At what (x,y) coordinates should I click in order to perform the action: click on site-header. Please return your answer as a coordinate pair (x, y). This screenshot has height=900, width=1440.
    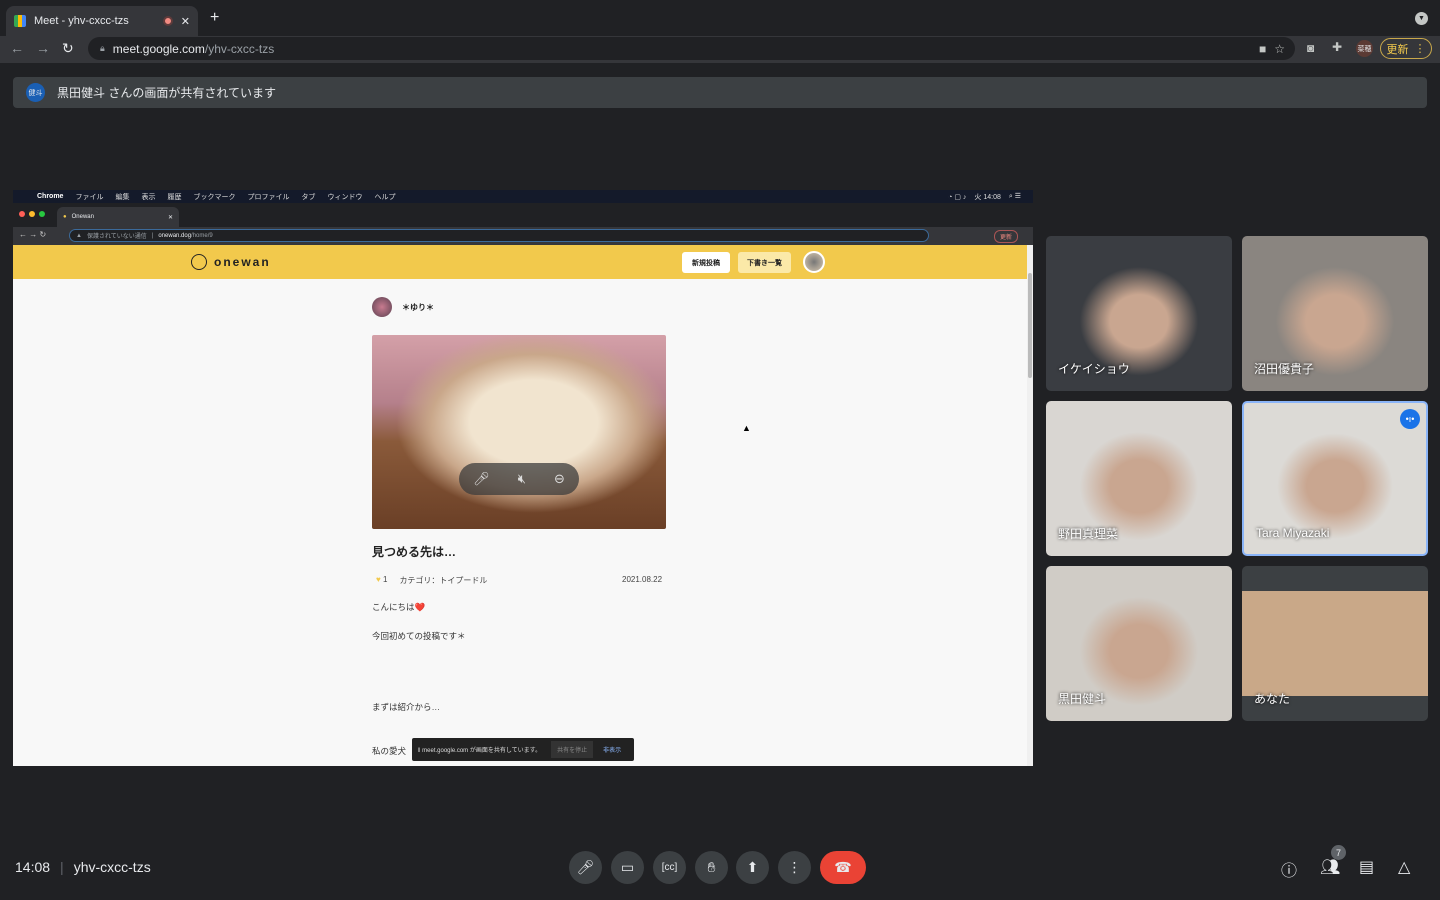
    Looking at the image, I should click on (520, 262).